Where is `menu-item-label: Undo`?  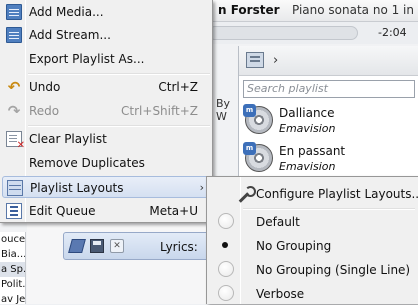 menu-item-label: Undo is located at coordinates (45, 87).